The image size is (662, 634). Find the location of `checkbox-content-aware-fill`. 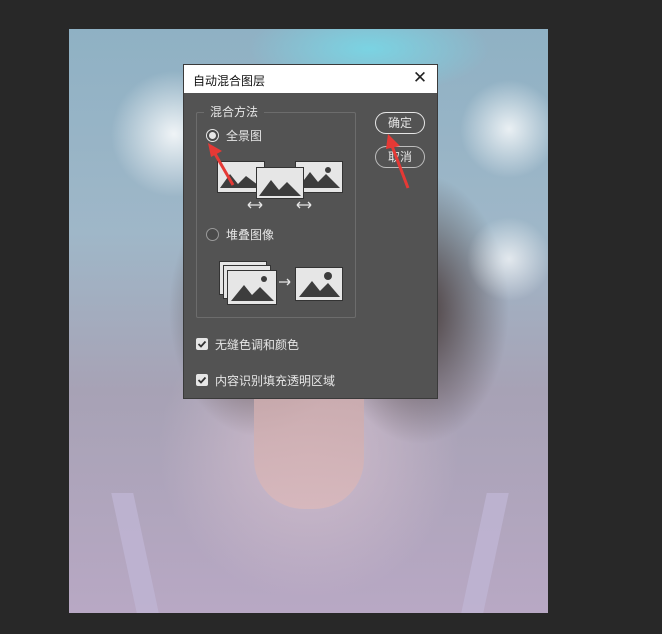

checkbox-content-aware-fill is located at coordinates (202, 380).